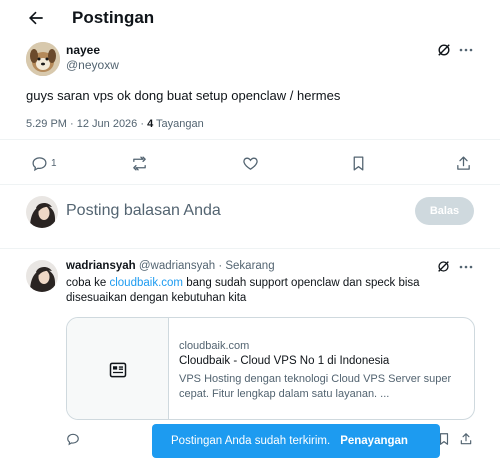 This screenshot has height=474, width=500. Describe the element at coordinates (42, 276) in the screenshot. I see `reply-author-avatar` at that location.